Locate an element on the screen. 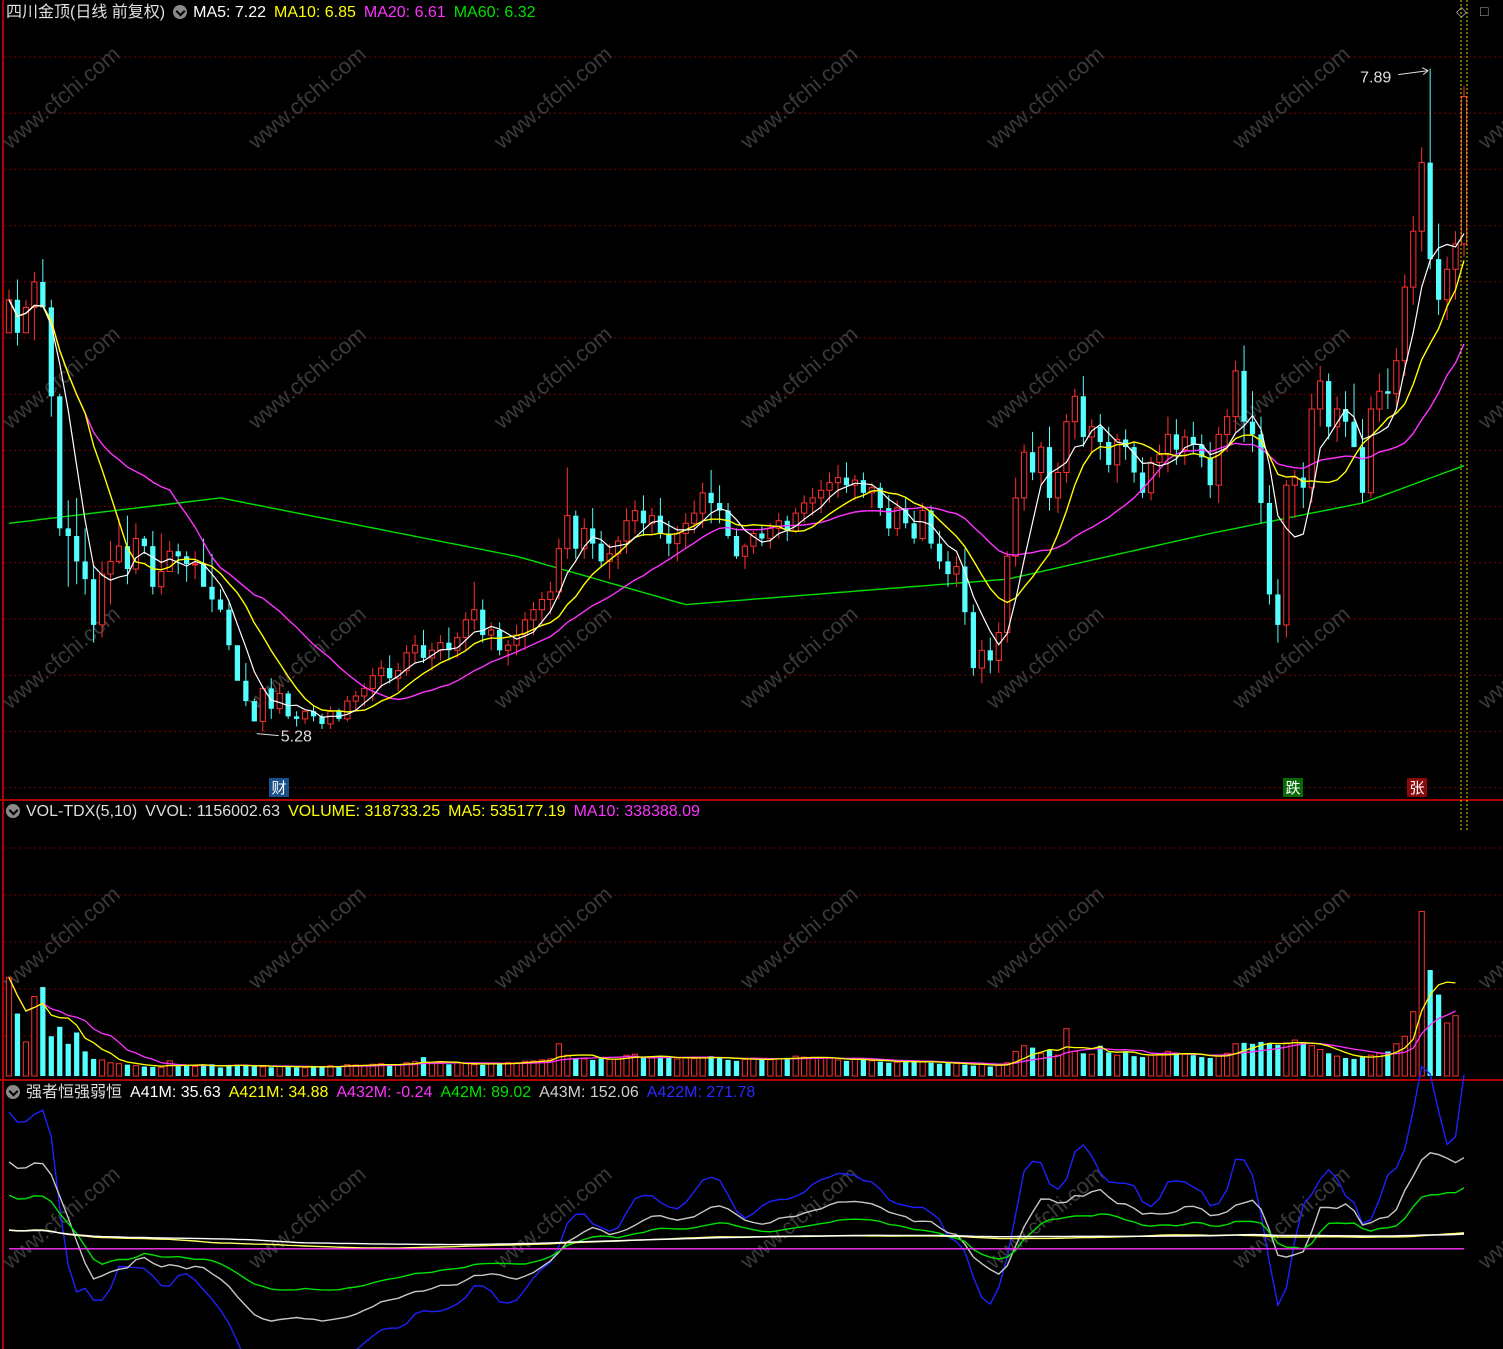 Image resolution: width=1503 pixels, height=1349 pixels. vvol-label: VVOL: 1156002.63 is located at coordinates (213, 811).